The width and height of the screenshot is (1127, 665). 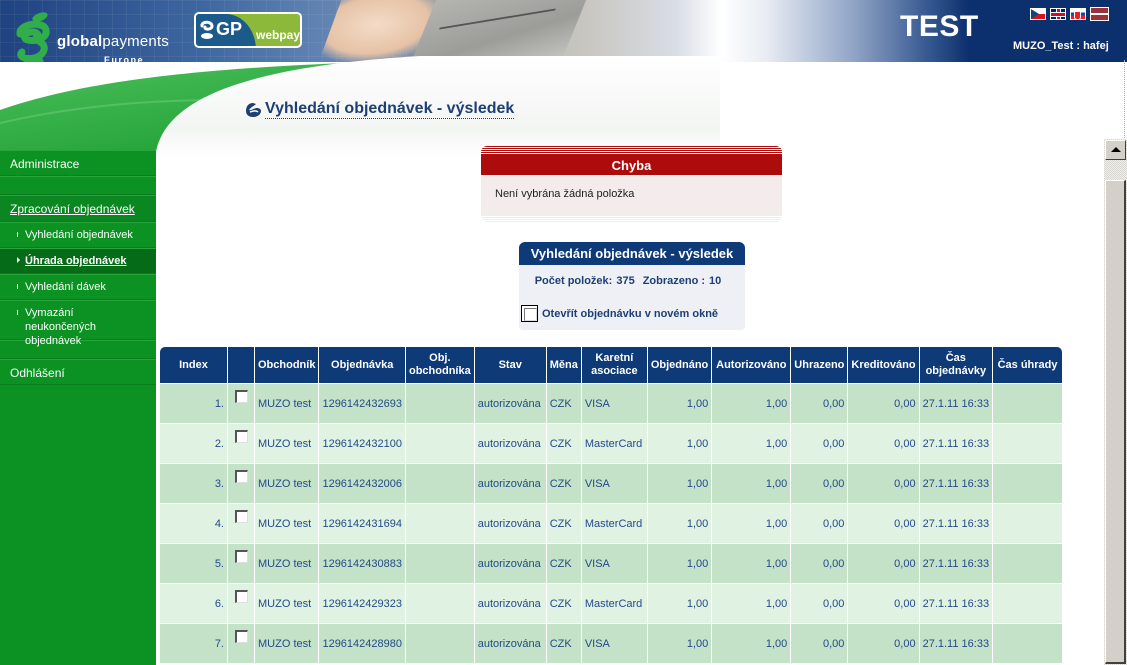 What do you see at coordinates (956, 443) in the screenshot?
I see `row-order-time: 27.1.11 16:33` at bounding box center [956, 443].